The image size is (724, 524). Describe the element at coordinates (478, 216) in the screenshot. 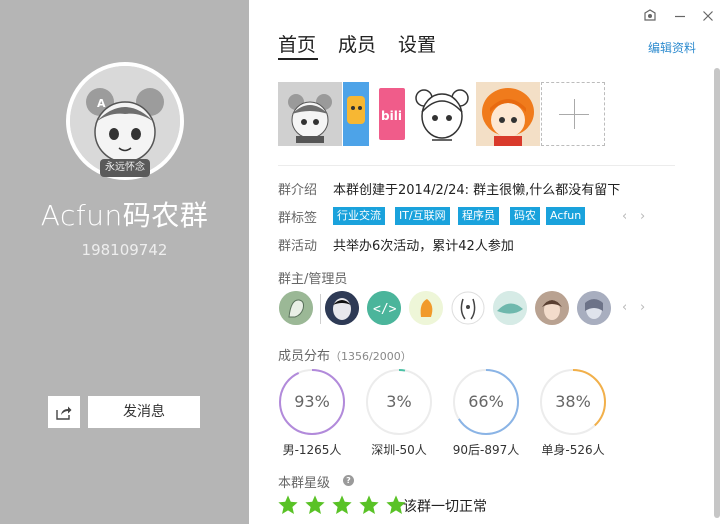

I see `tag-programmer: 程序员` at that location.